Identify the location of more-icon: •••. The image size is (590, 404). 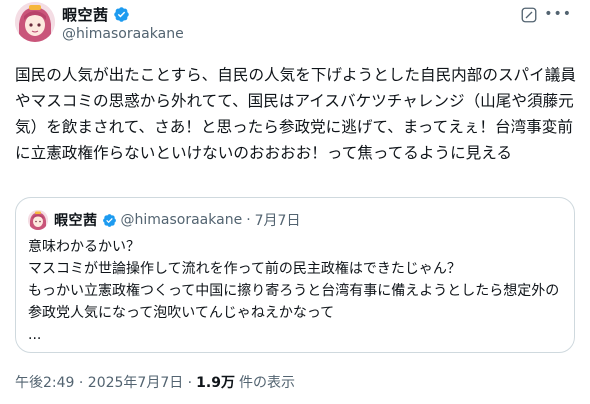
(558, 14).